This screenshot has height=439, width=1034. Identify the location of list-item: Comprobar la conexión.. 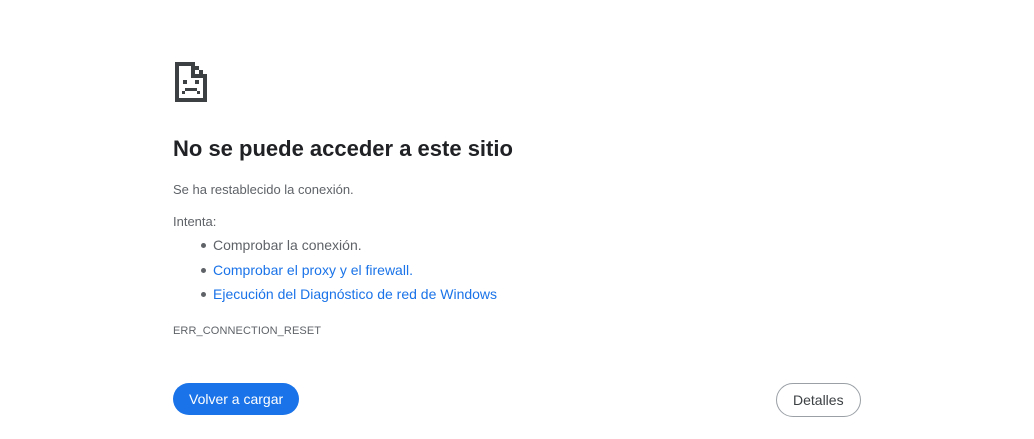
(348, 245).